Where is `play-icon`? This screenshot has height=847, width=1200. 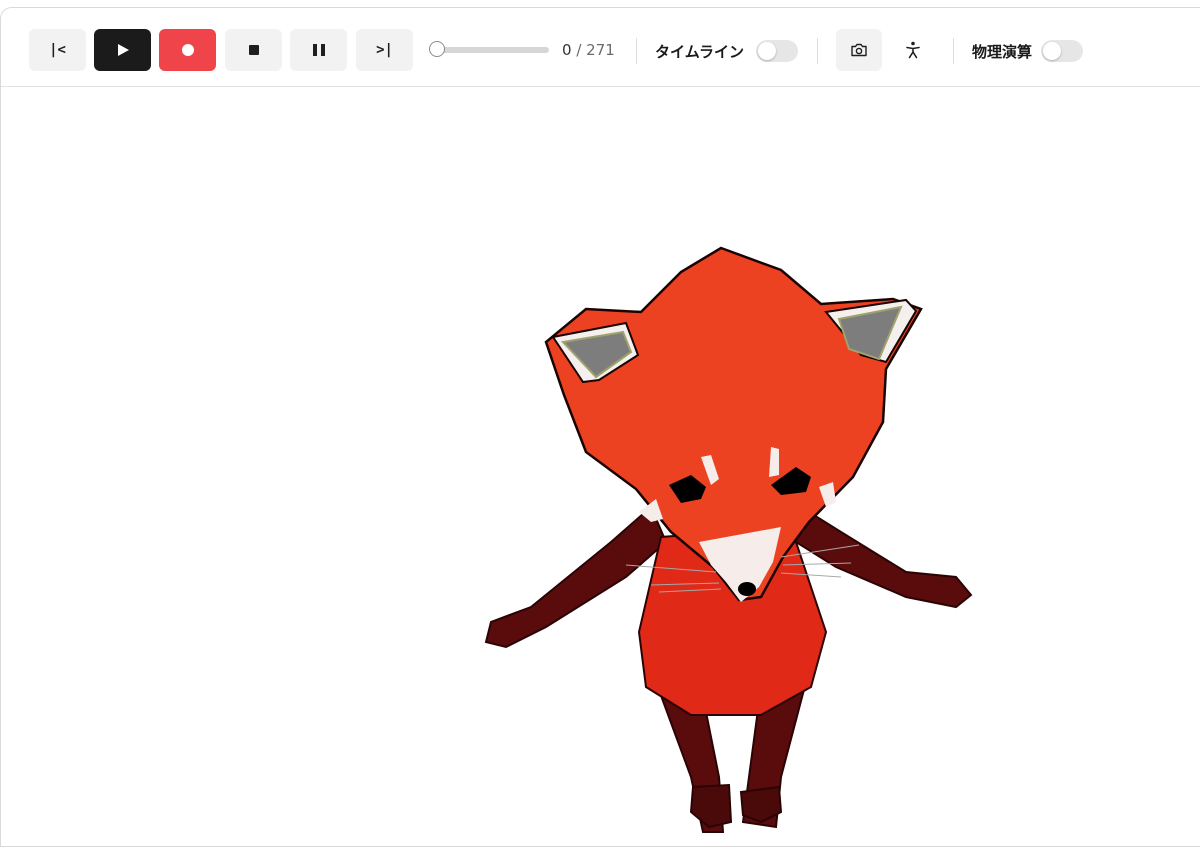 play-icon is located at coordinates (123, 50).